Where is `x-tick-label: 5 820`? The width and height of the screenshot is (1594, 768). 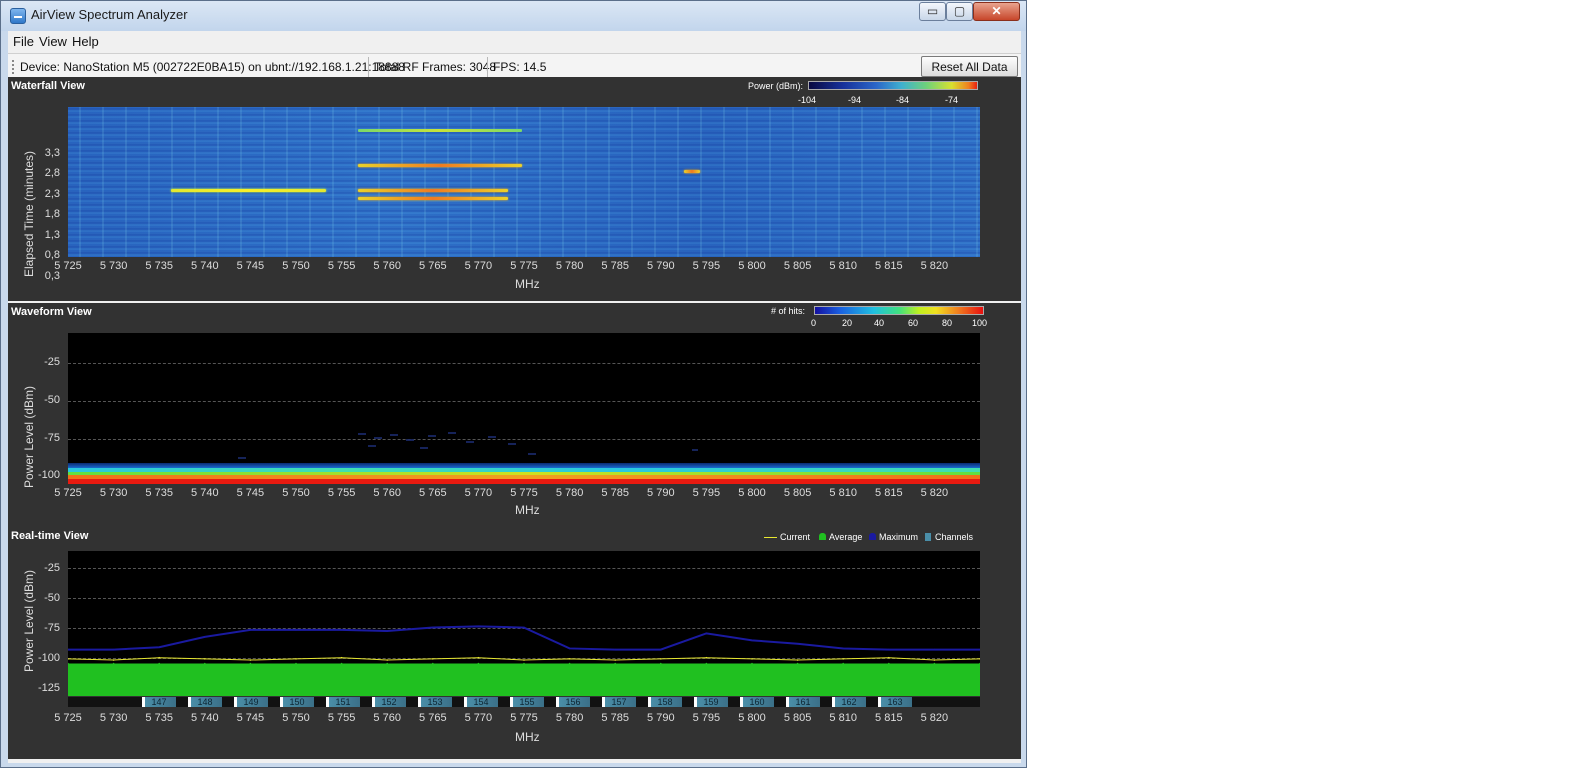
x-tick-label: 5 820 is located at coordinates (934, 266).